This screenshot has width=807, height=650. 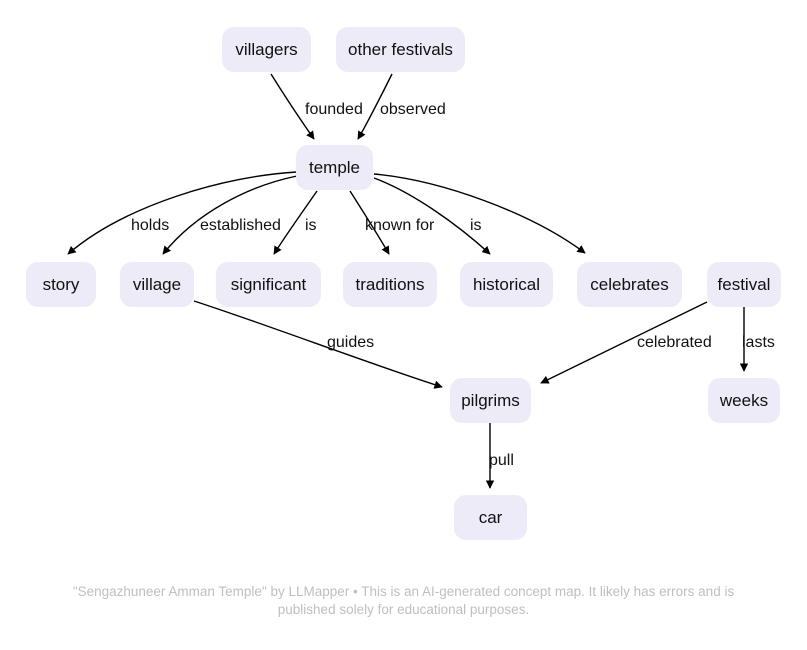 I want to click on node-other-festivals: other festivals, so click(x=400, y=49).